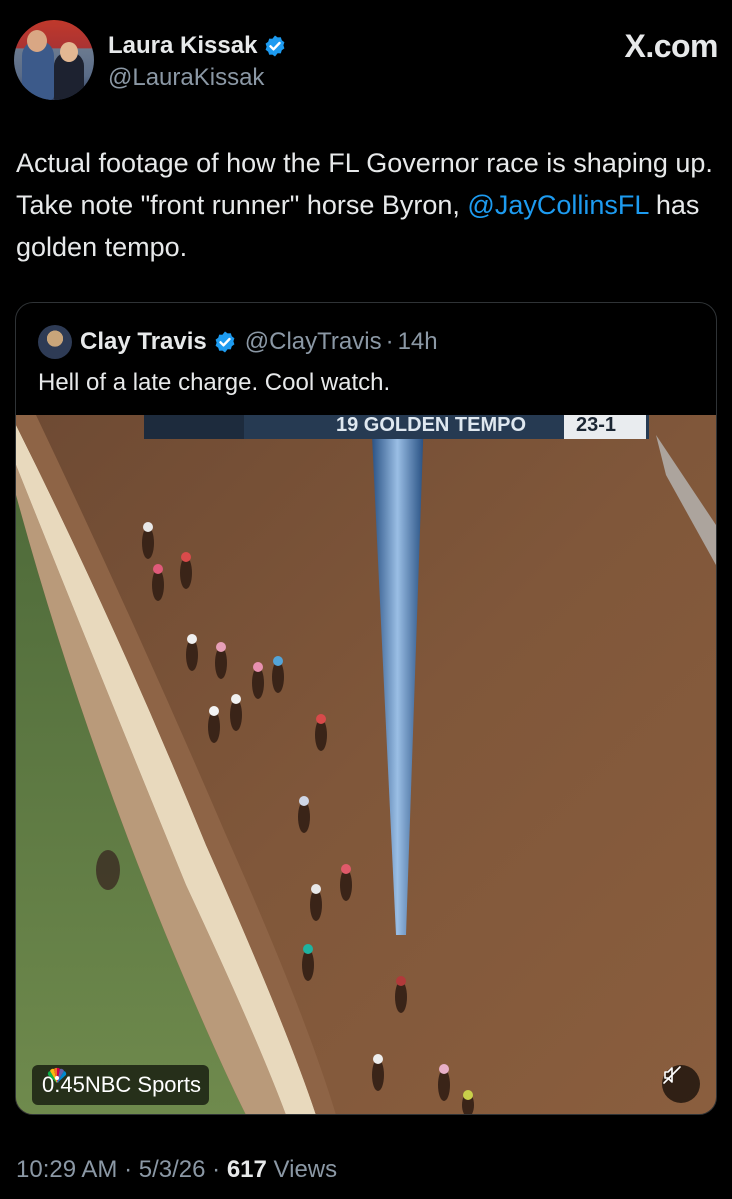  I want to click on banner-odds: 23-1, so click(596, 425).